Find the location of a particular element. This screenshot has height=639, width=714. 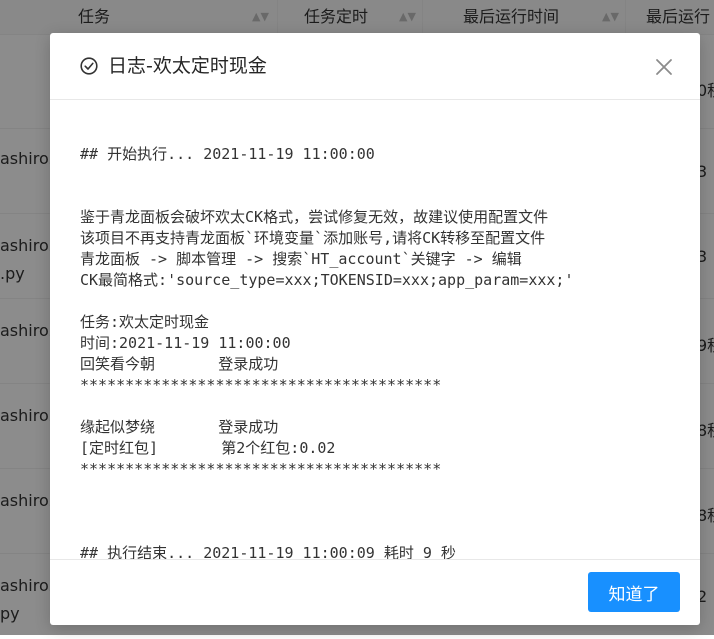

log-line: ## 开始执行... 2021-11-19 11:00:00 is located at coordinates (227, 154).